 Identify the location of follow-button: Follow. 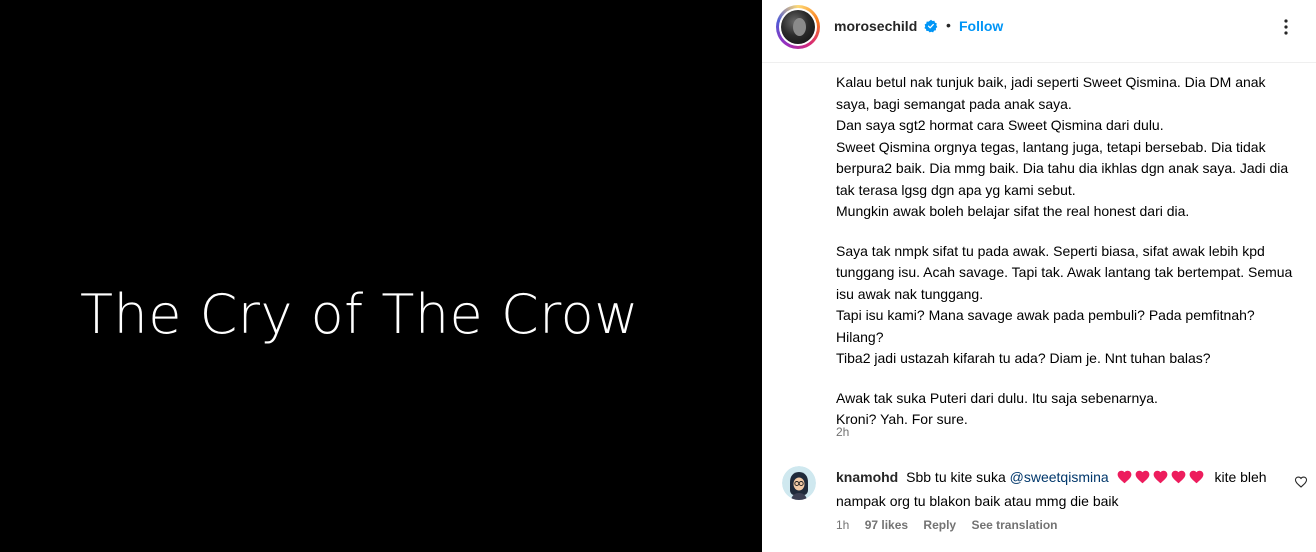
(981, 26).